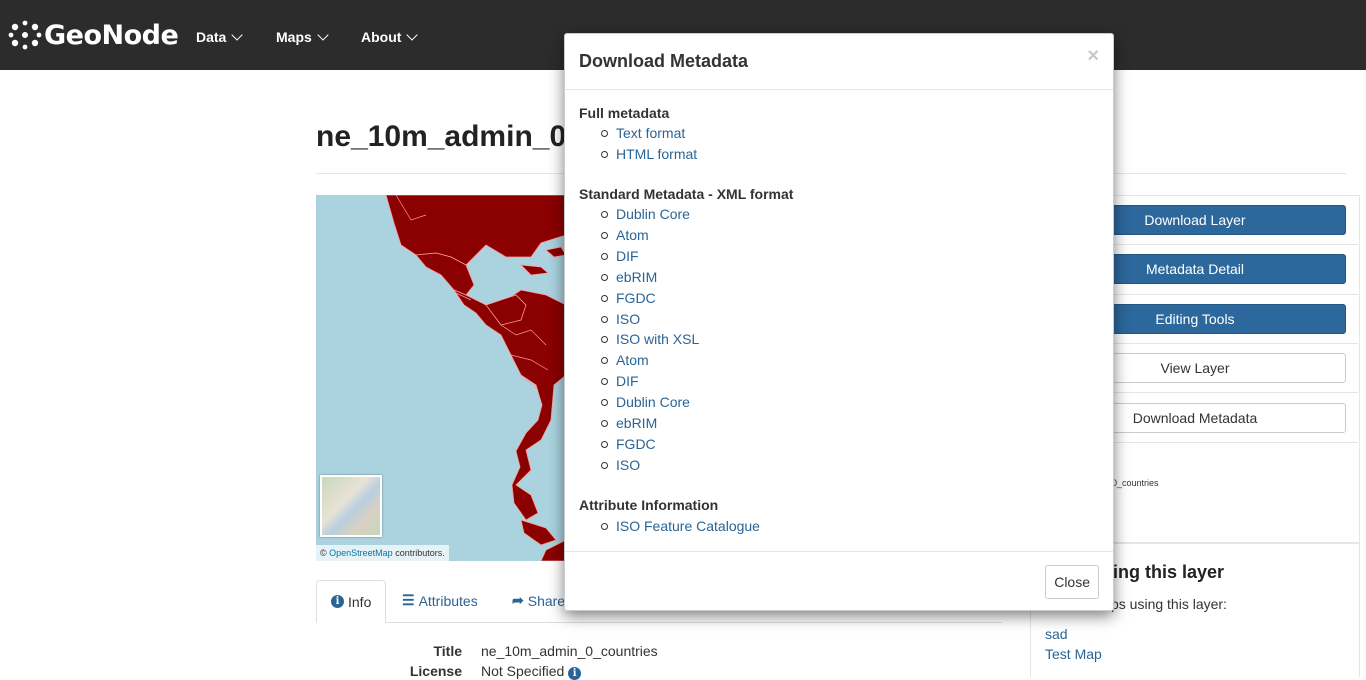 This screenshot has height=680, width=1366. What do you see at coordinates (1056, 634) in the screenshot?
I see `map-link: sad` at bounding box center [1056, 634].